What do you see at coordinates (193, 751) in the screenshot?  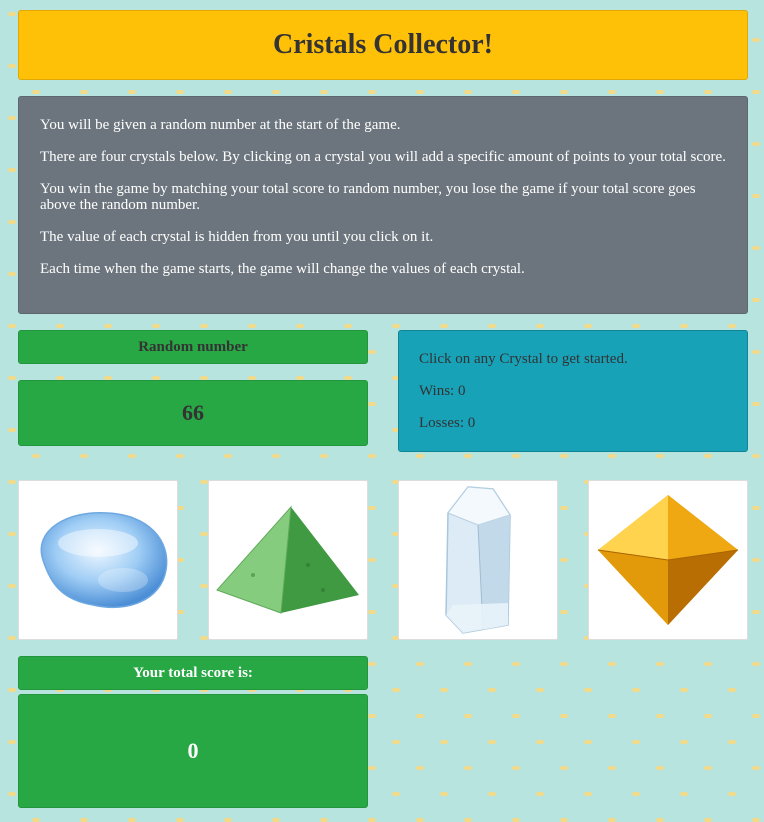 I see `total-score-value: 0` at bounding box center [193, 751].